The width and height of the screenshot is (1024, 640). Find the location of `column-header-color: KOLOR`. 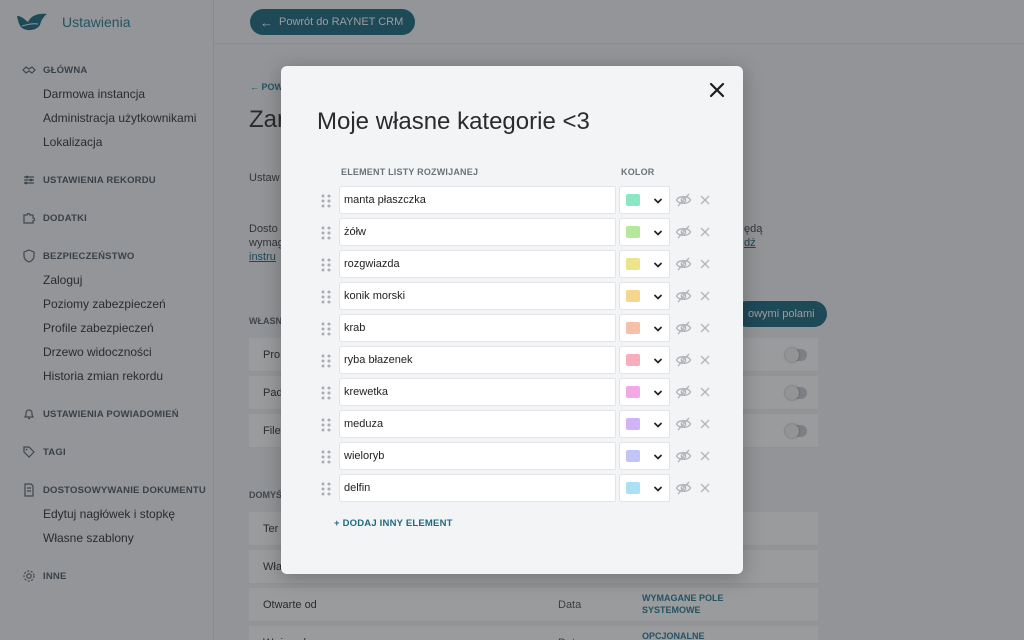

column-header-color: KOLOR is located at coordinates (638, 172).